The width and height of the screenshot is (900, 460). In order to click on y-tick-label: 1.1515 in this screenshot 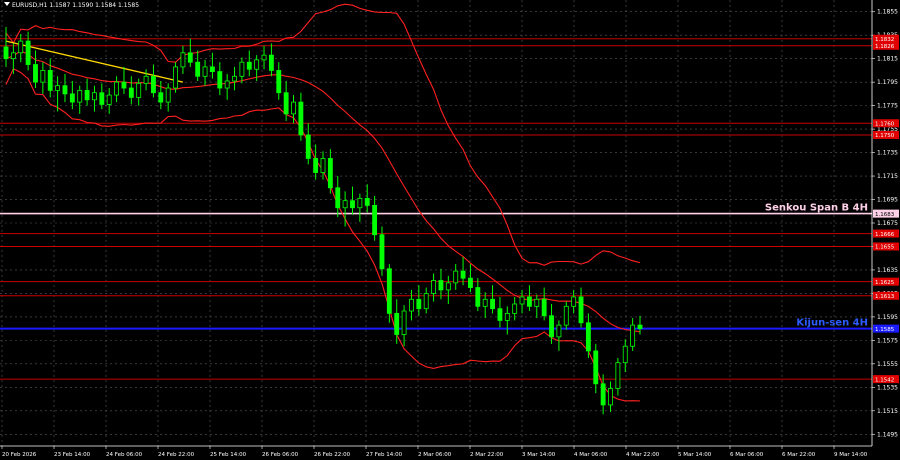, I will do `click(887, 411)`.